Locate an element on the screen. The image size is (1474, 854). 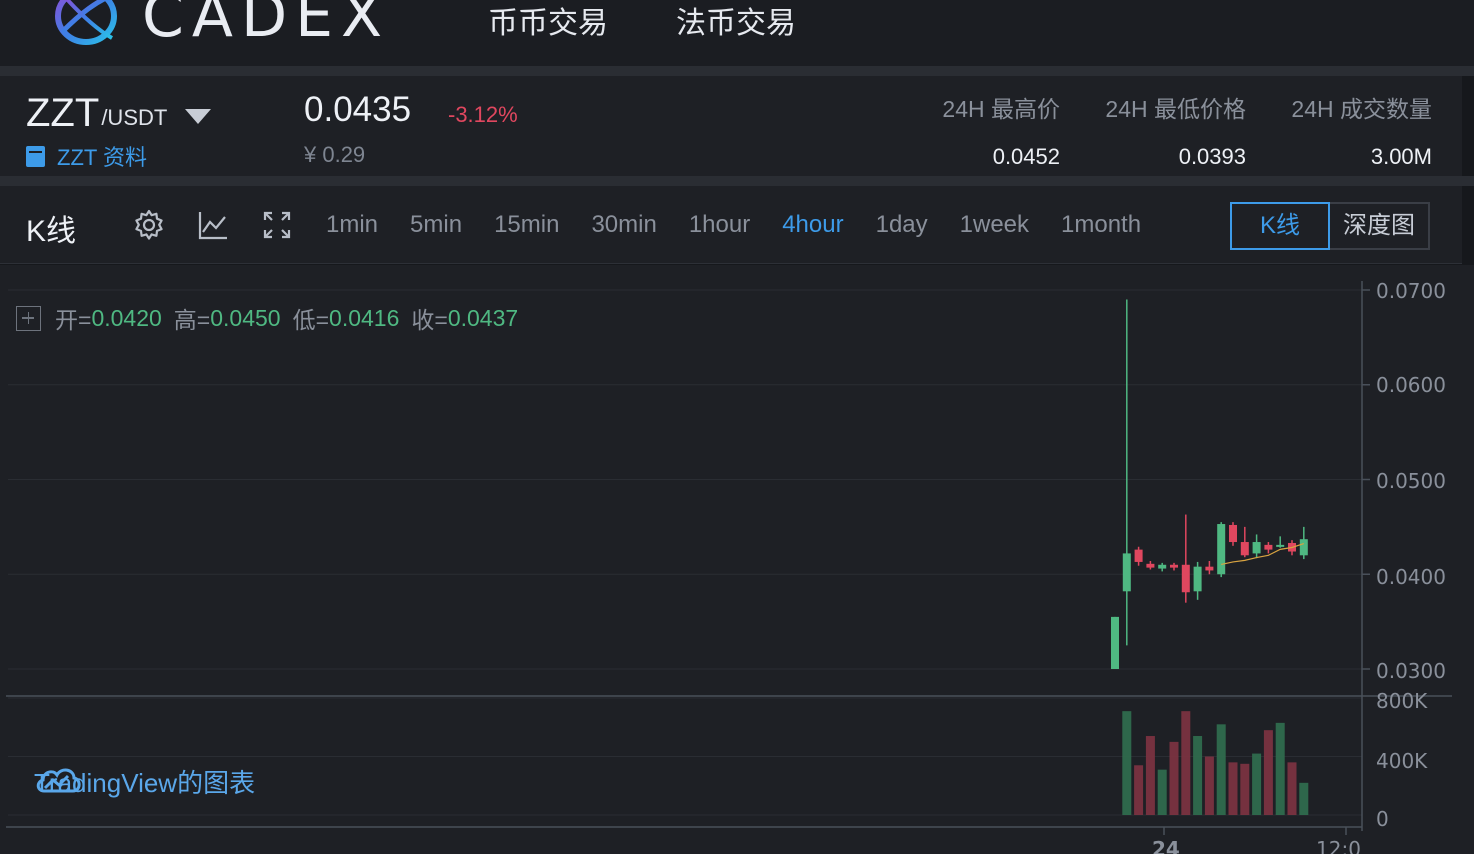
interval-5min: 5min is located at coordinates (436, 225).